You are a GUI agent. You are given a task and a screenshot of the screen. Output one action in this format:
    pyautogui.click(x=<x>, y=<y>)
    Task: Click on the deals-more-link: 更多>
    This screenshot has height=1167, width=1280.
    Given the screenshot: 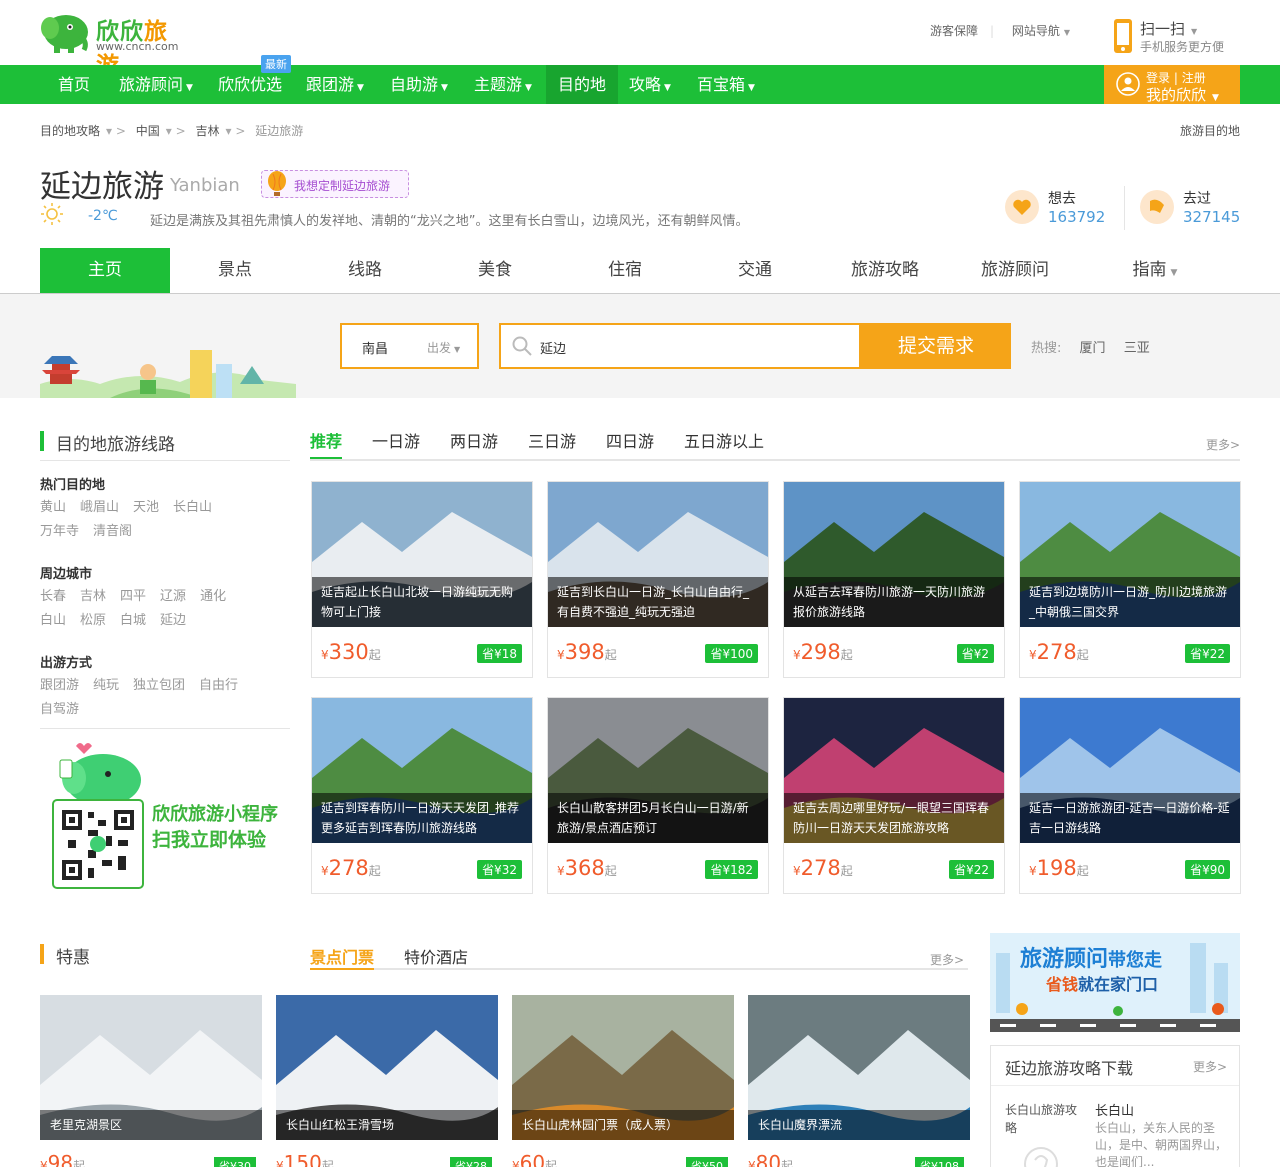 What is the action you would take?
    pyautogui.click(x=947, y=959)
    